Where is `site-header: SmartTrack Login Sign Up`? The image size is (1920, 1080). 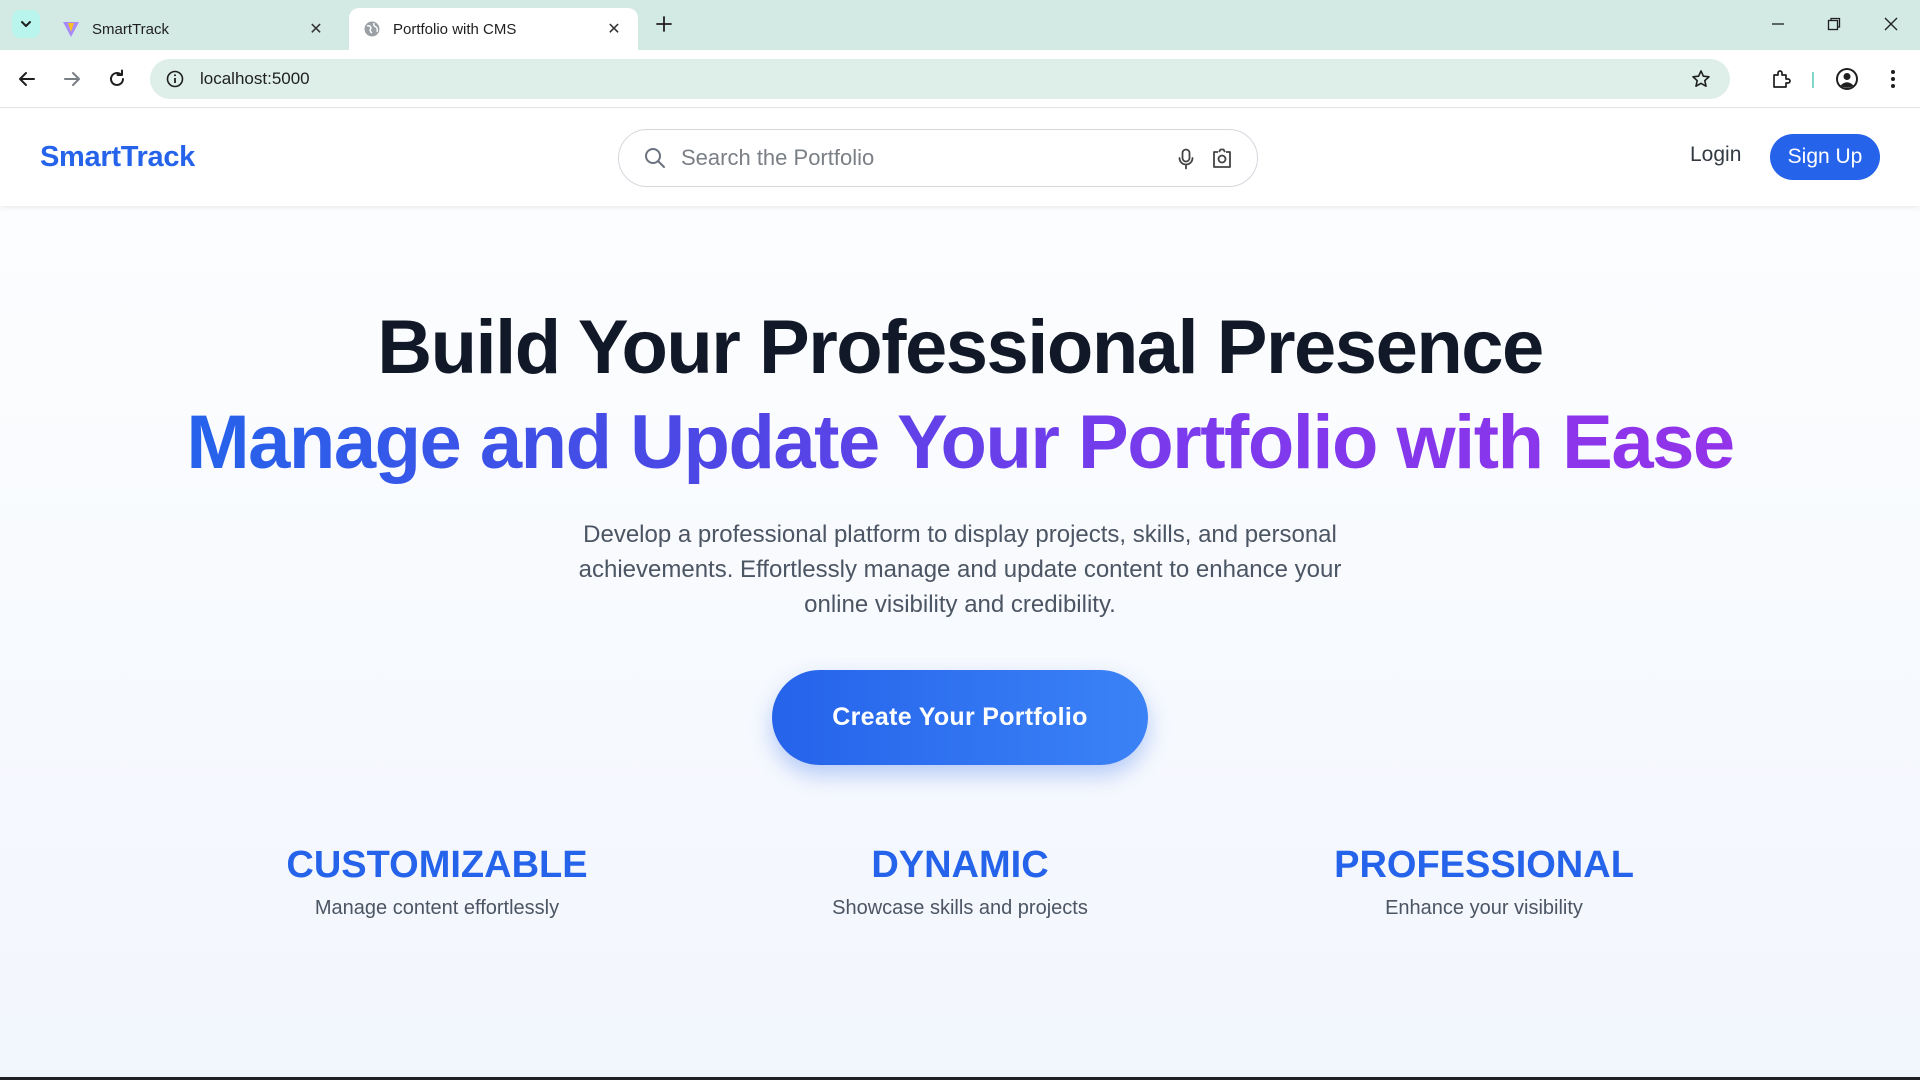
site-header: SmartTrack Login Sign Up is located at coordinates (960, 157).